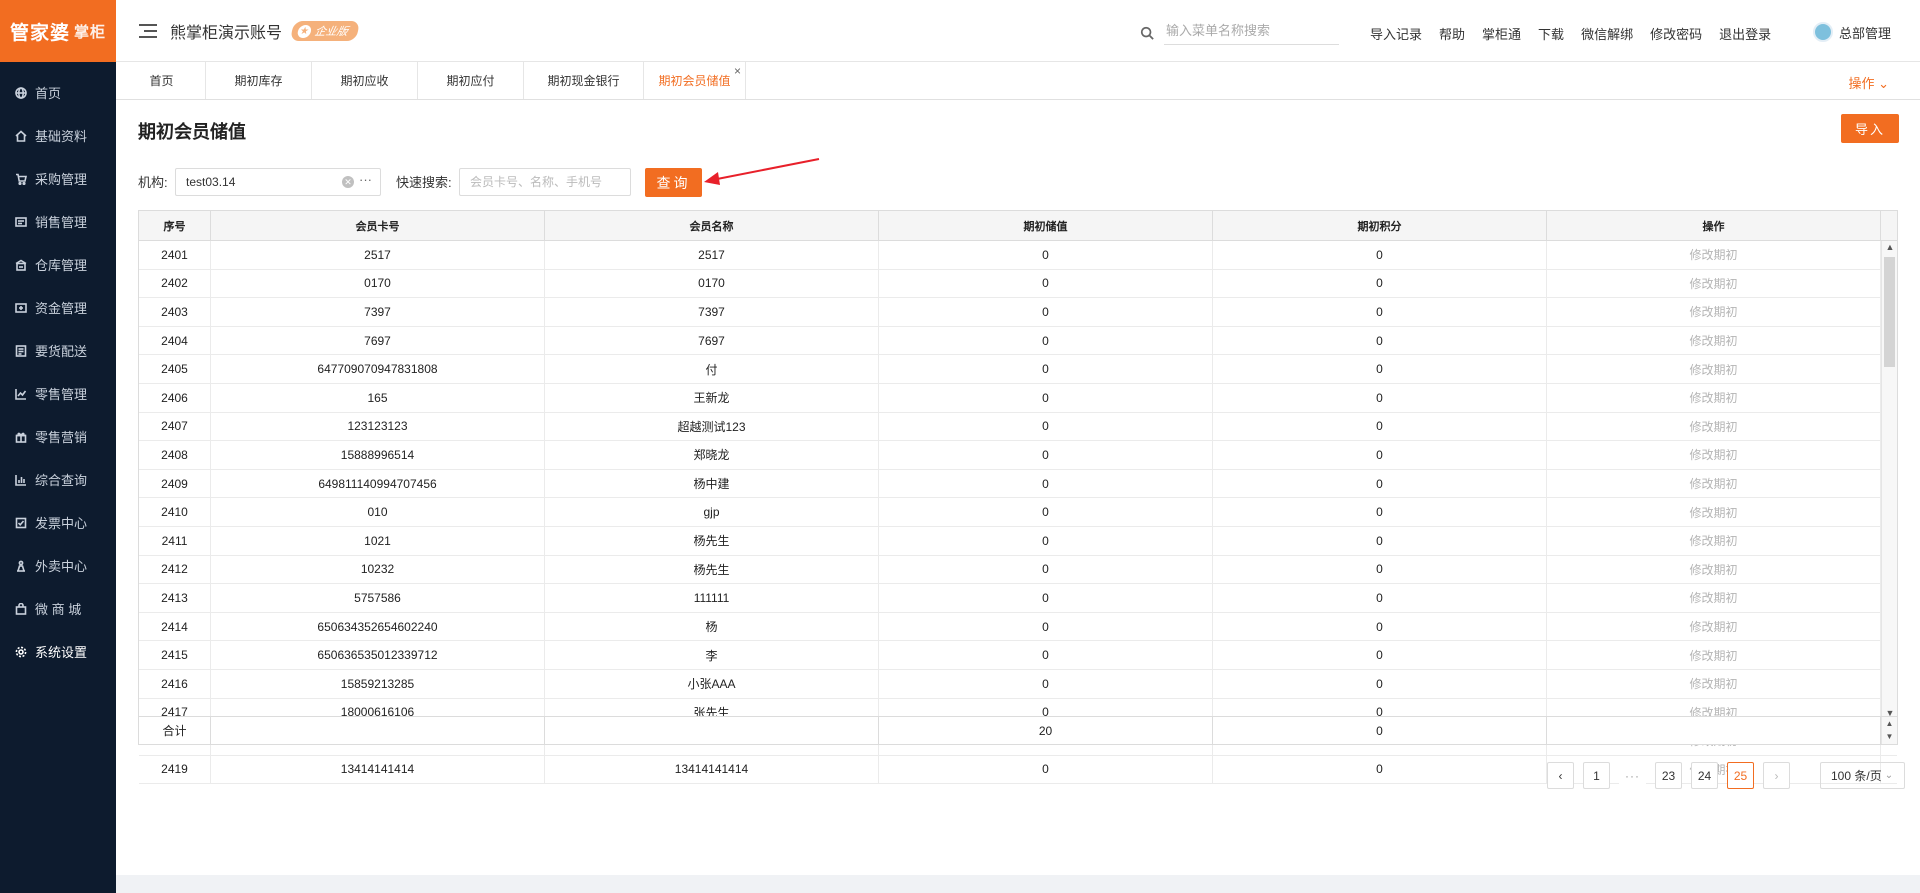 This screenshot has height=893, width=1920. I want to click on tab-opening-receivable: 期初应收, so click(365, 80).